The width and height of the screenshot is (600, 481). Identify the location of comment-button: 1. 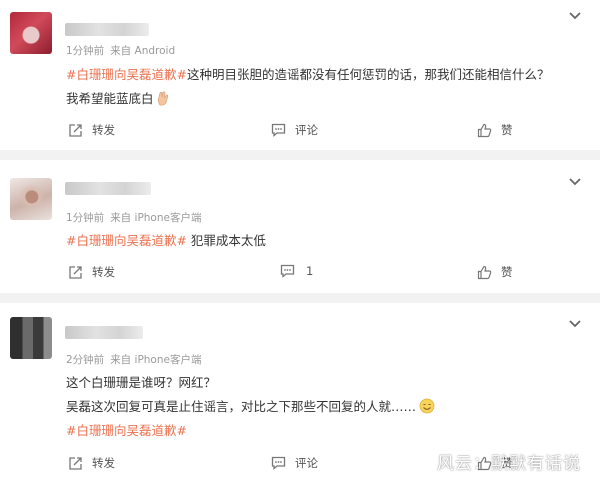
(296, 271).